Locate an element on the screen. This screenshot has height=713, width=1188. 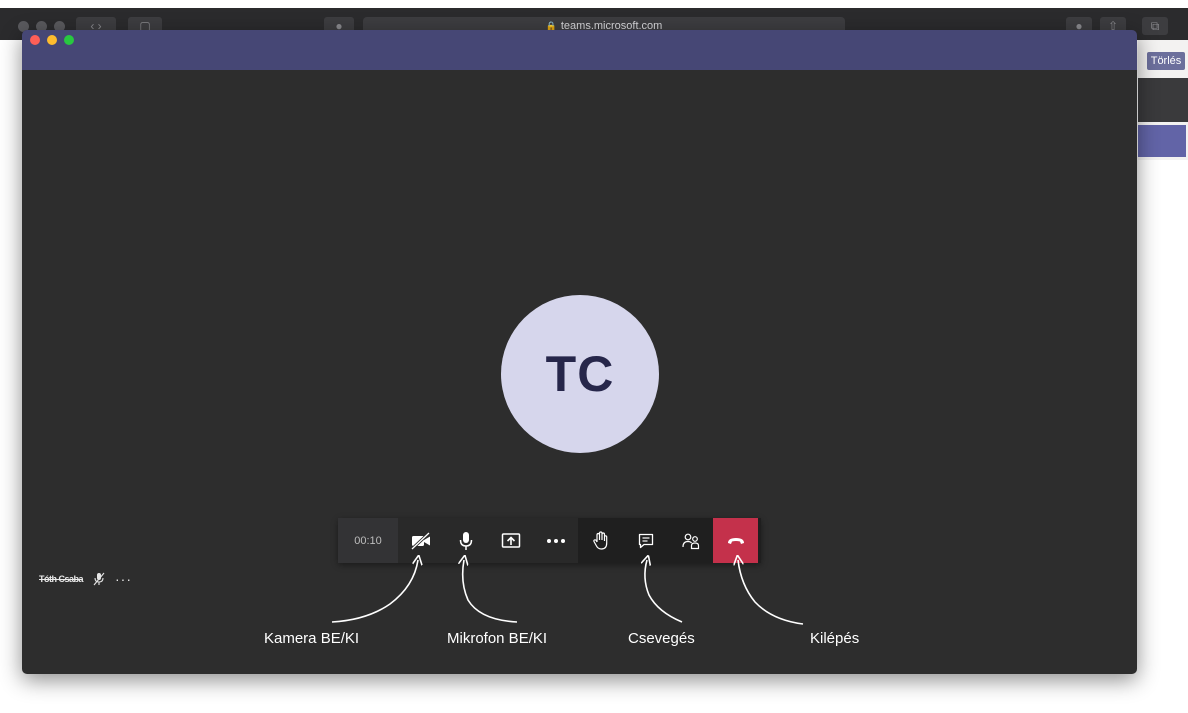
torles-button: Törlés is located at coordinates (1166, 61).